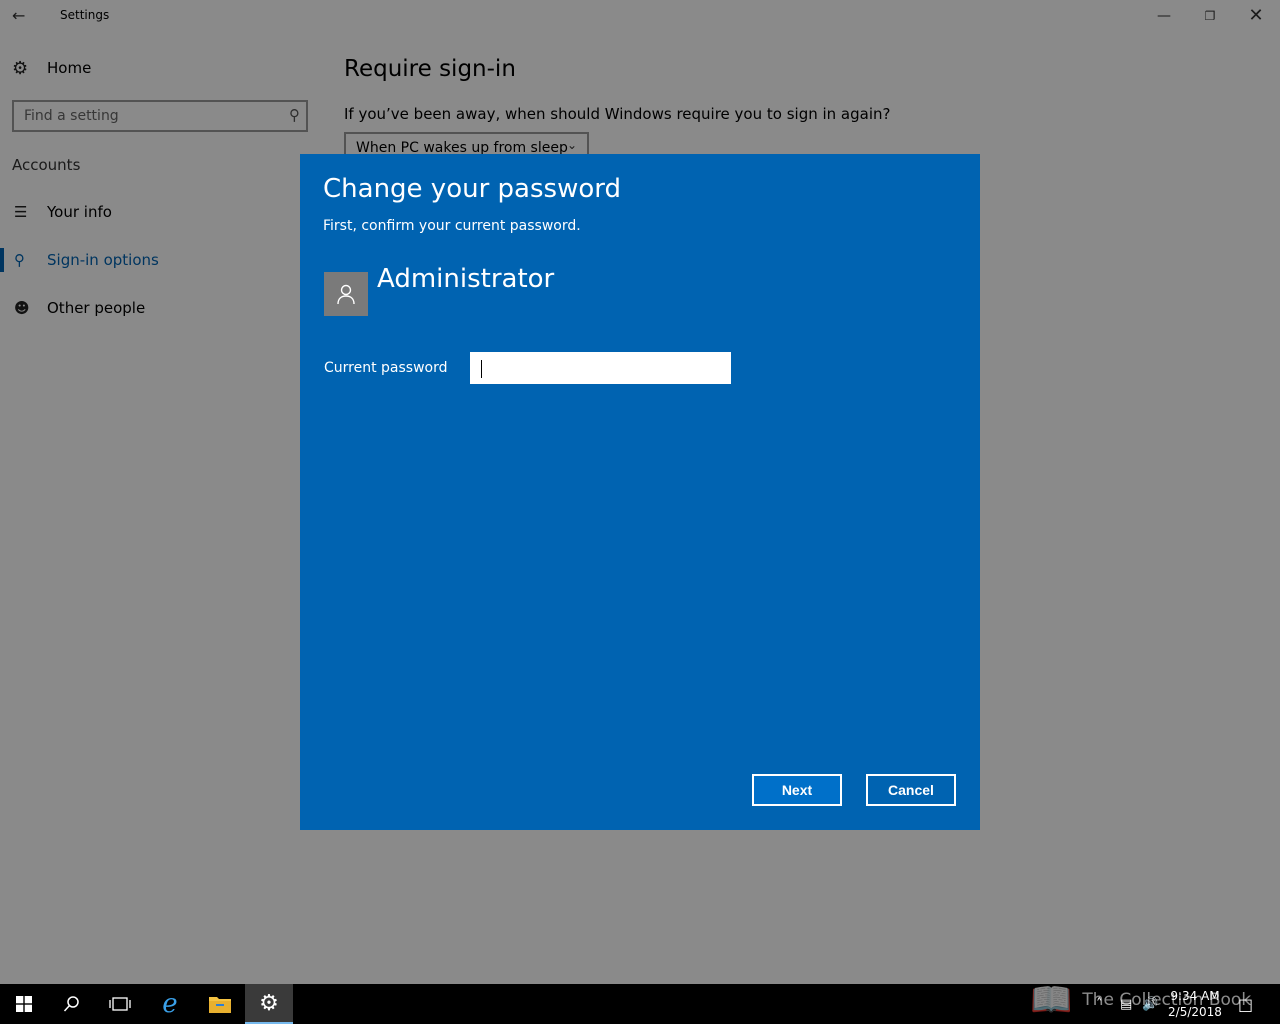  I want to click on current-password-label: Current password, so click(386, 368).